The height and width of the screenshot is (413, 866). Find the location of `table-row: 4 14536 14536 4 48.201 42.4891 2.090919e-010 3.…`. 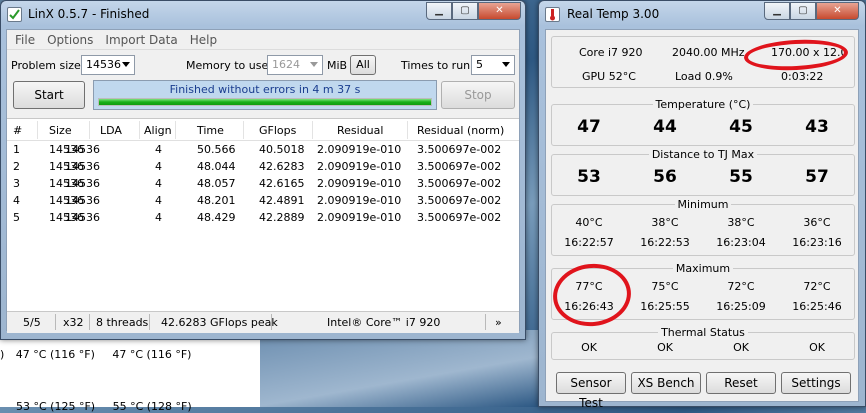

table-row: 4 14536 14536 4 48.201 42.4891 2.090919e-010 3.… is located at coordinates (263, 200).